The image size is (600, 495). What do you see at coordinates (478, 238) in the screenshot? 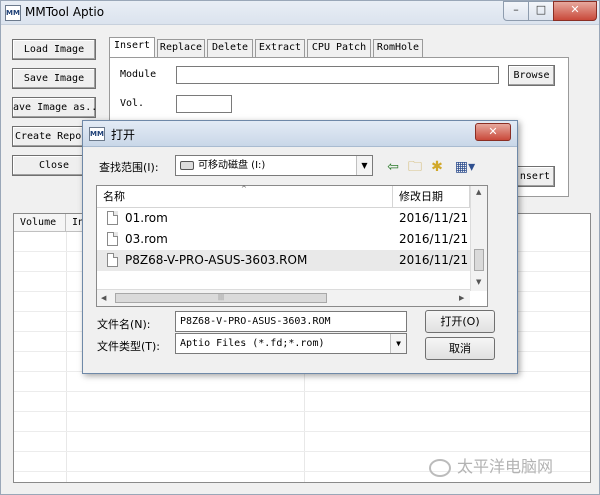
I see `vertical-scrollbar: ▲ ▼` at bounding box center [478, 238].